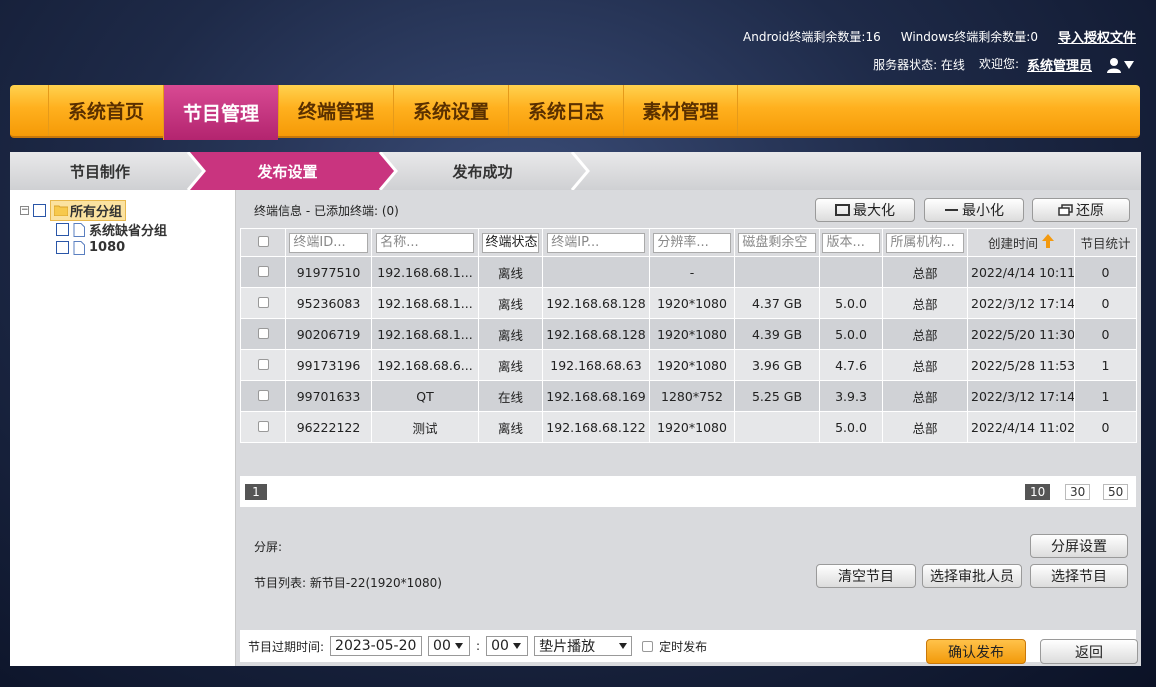 Image resolution: width=1156 pixels, height=687 pixels. Describe the element at coordinates (777, 427) in the screenshot. I see `cell-disk` at that location.